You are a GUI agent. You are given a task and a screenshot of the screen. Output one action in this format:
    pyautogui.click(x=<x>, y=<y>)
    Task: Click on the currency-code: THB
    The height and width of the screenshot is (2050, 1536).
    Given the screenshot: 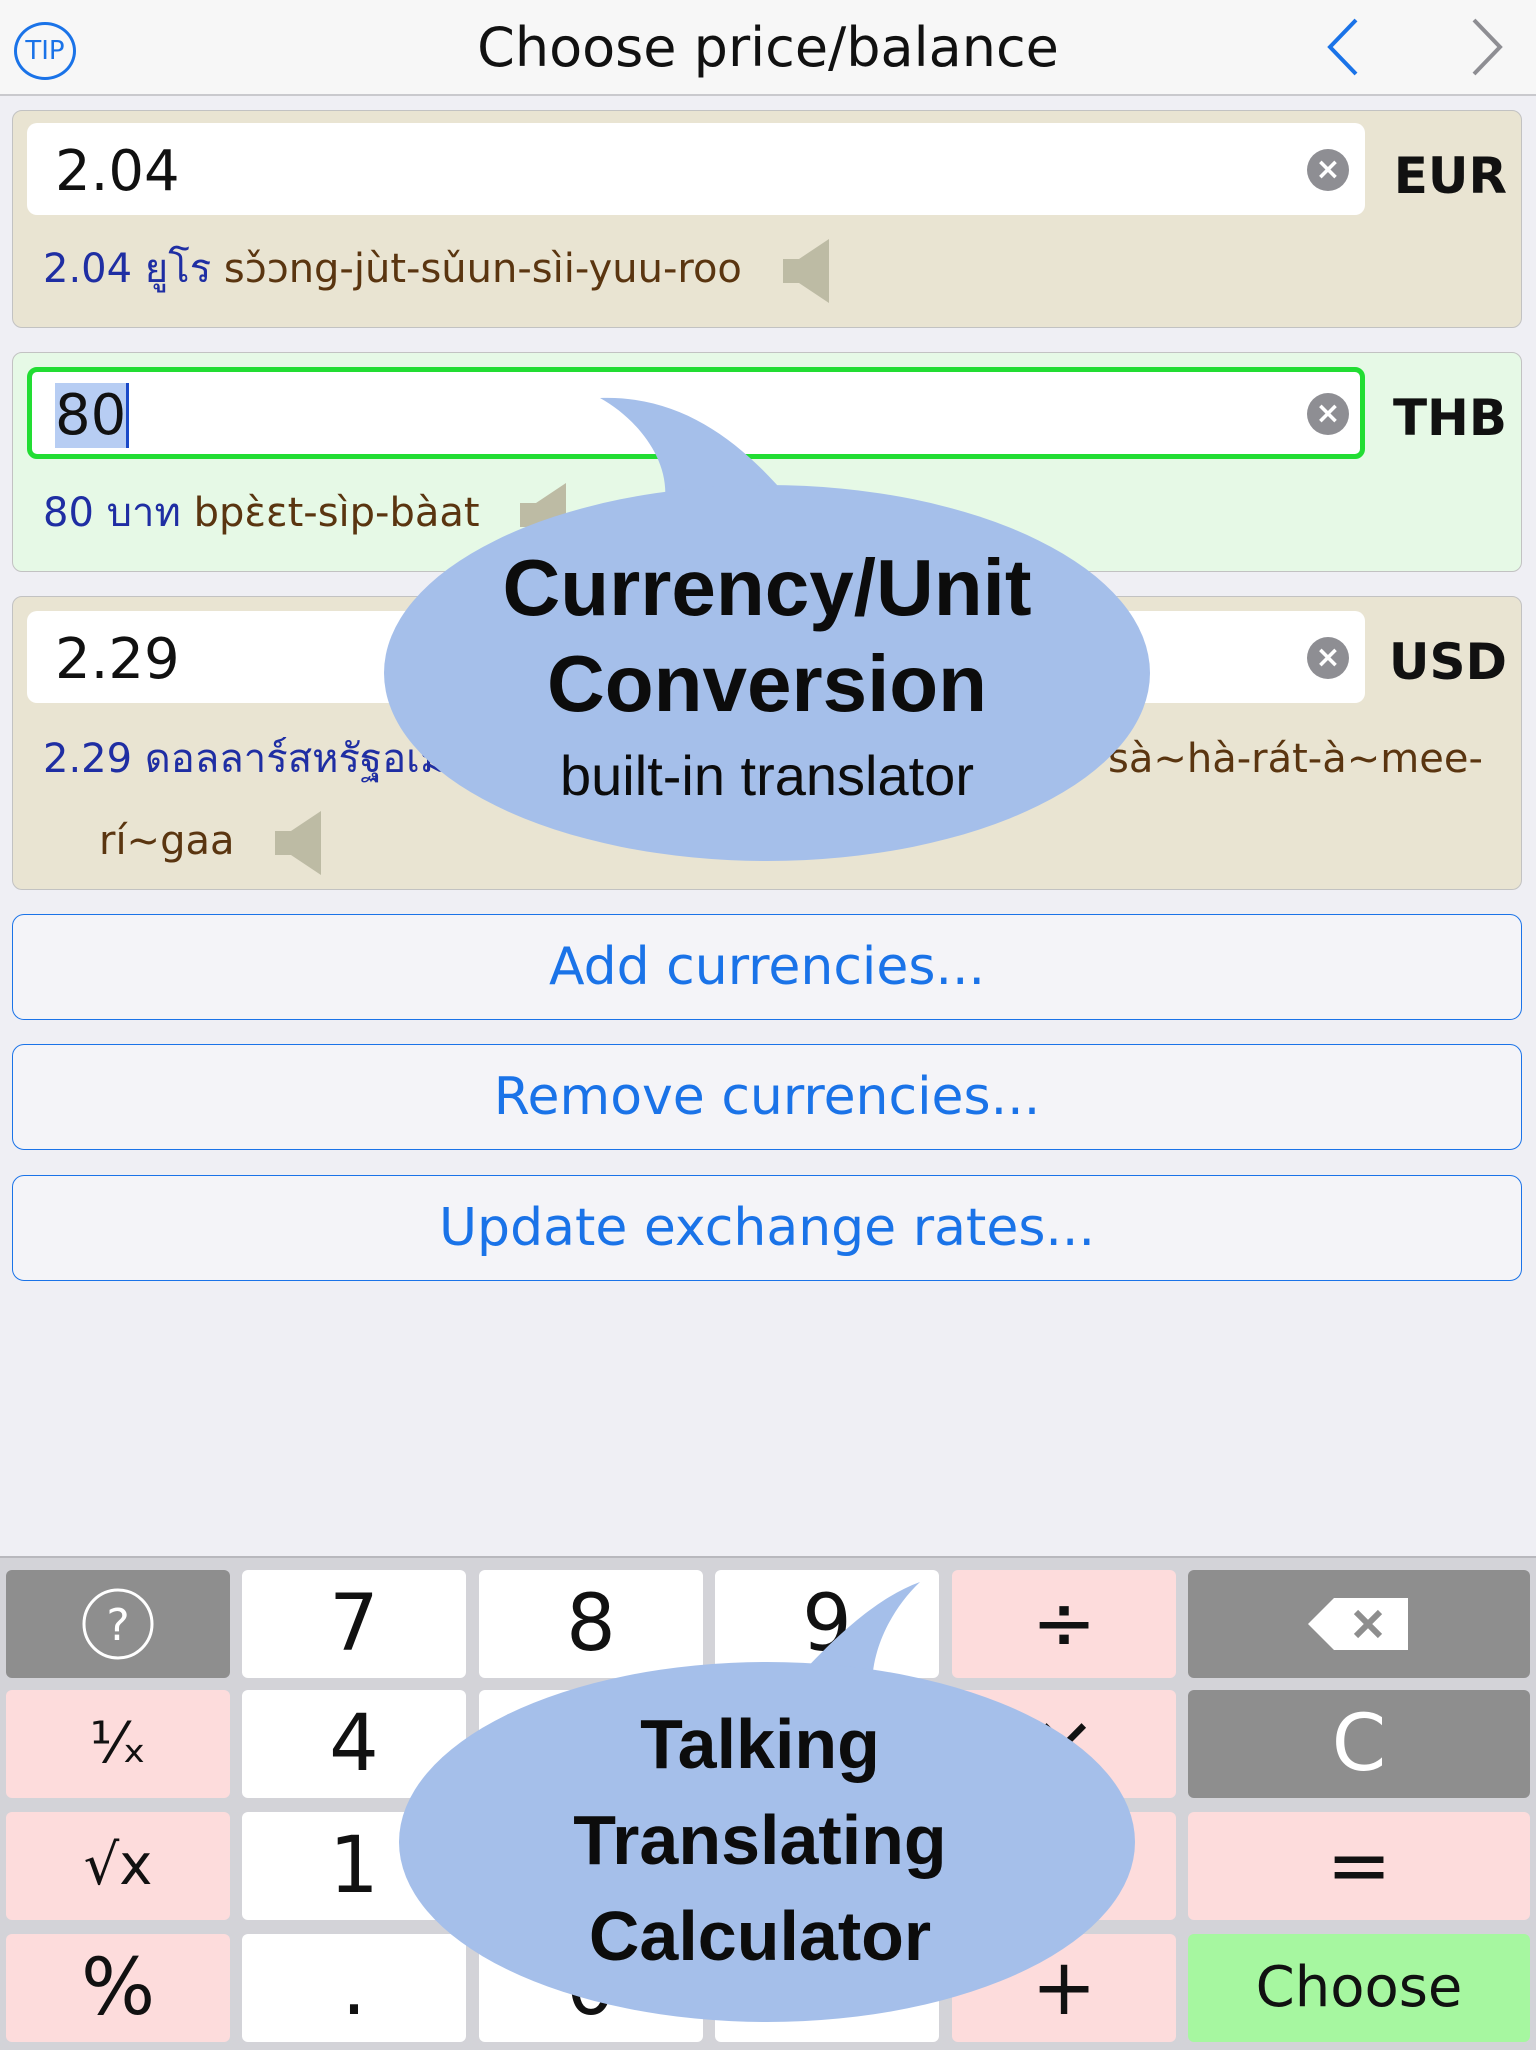 What is the action you would take?
    pyautogui.click(x=1449, y=418)
    